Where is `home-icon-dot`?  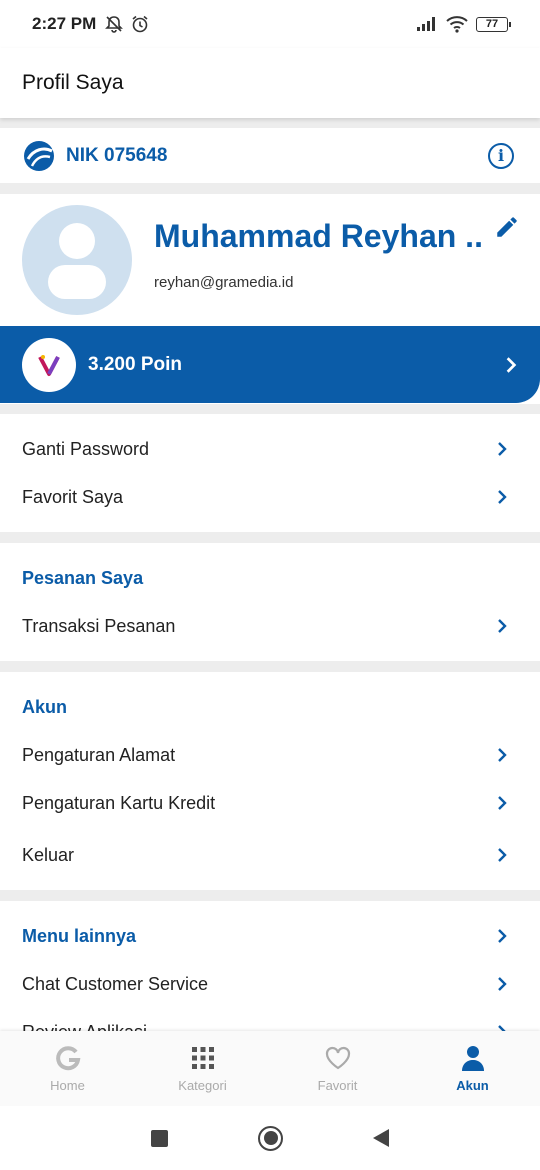 home-icon-dot is located at coordinates (270, 1138).